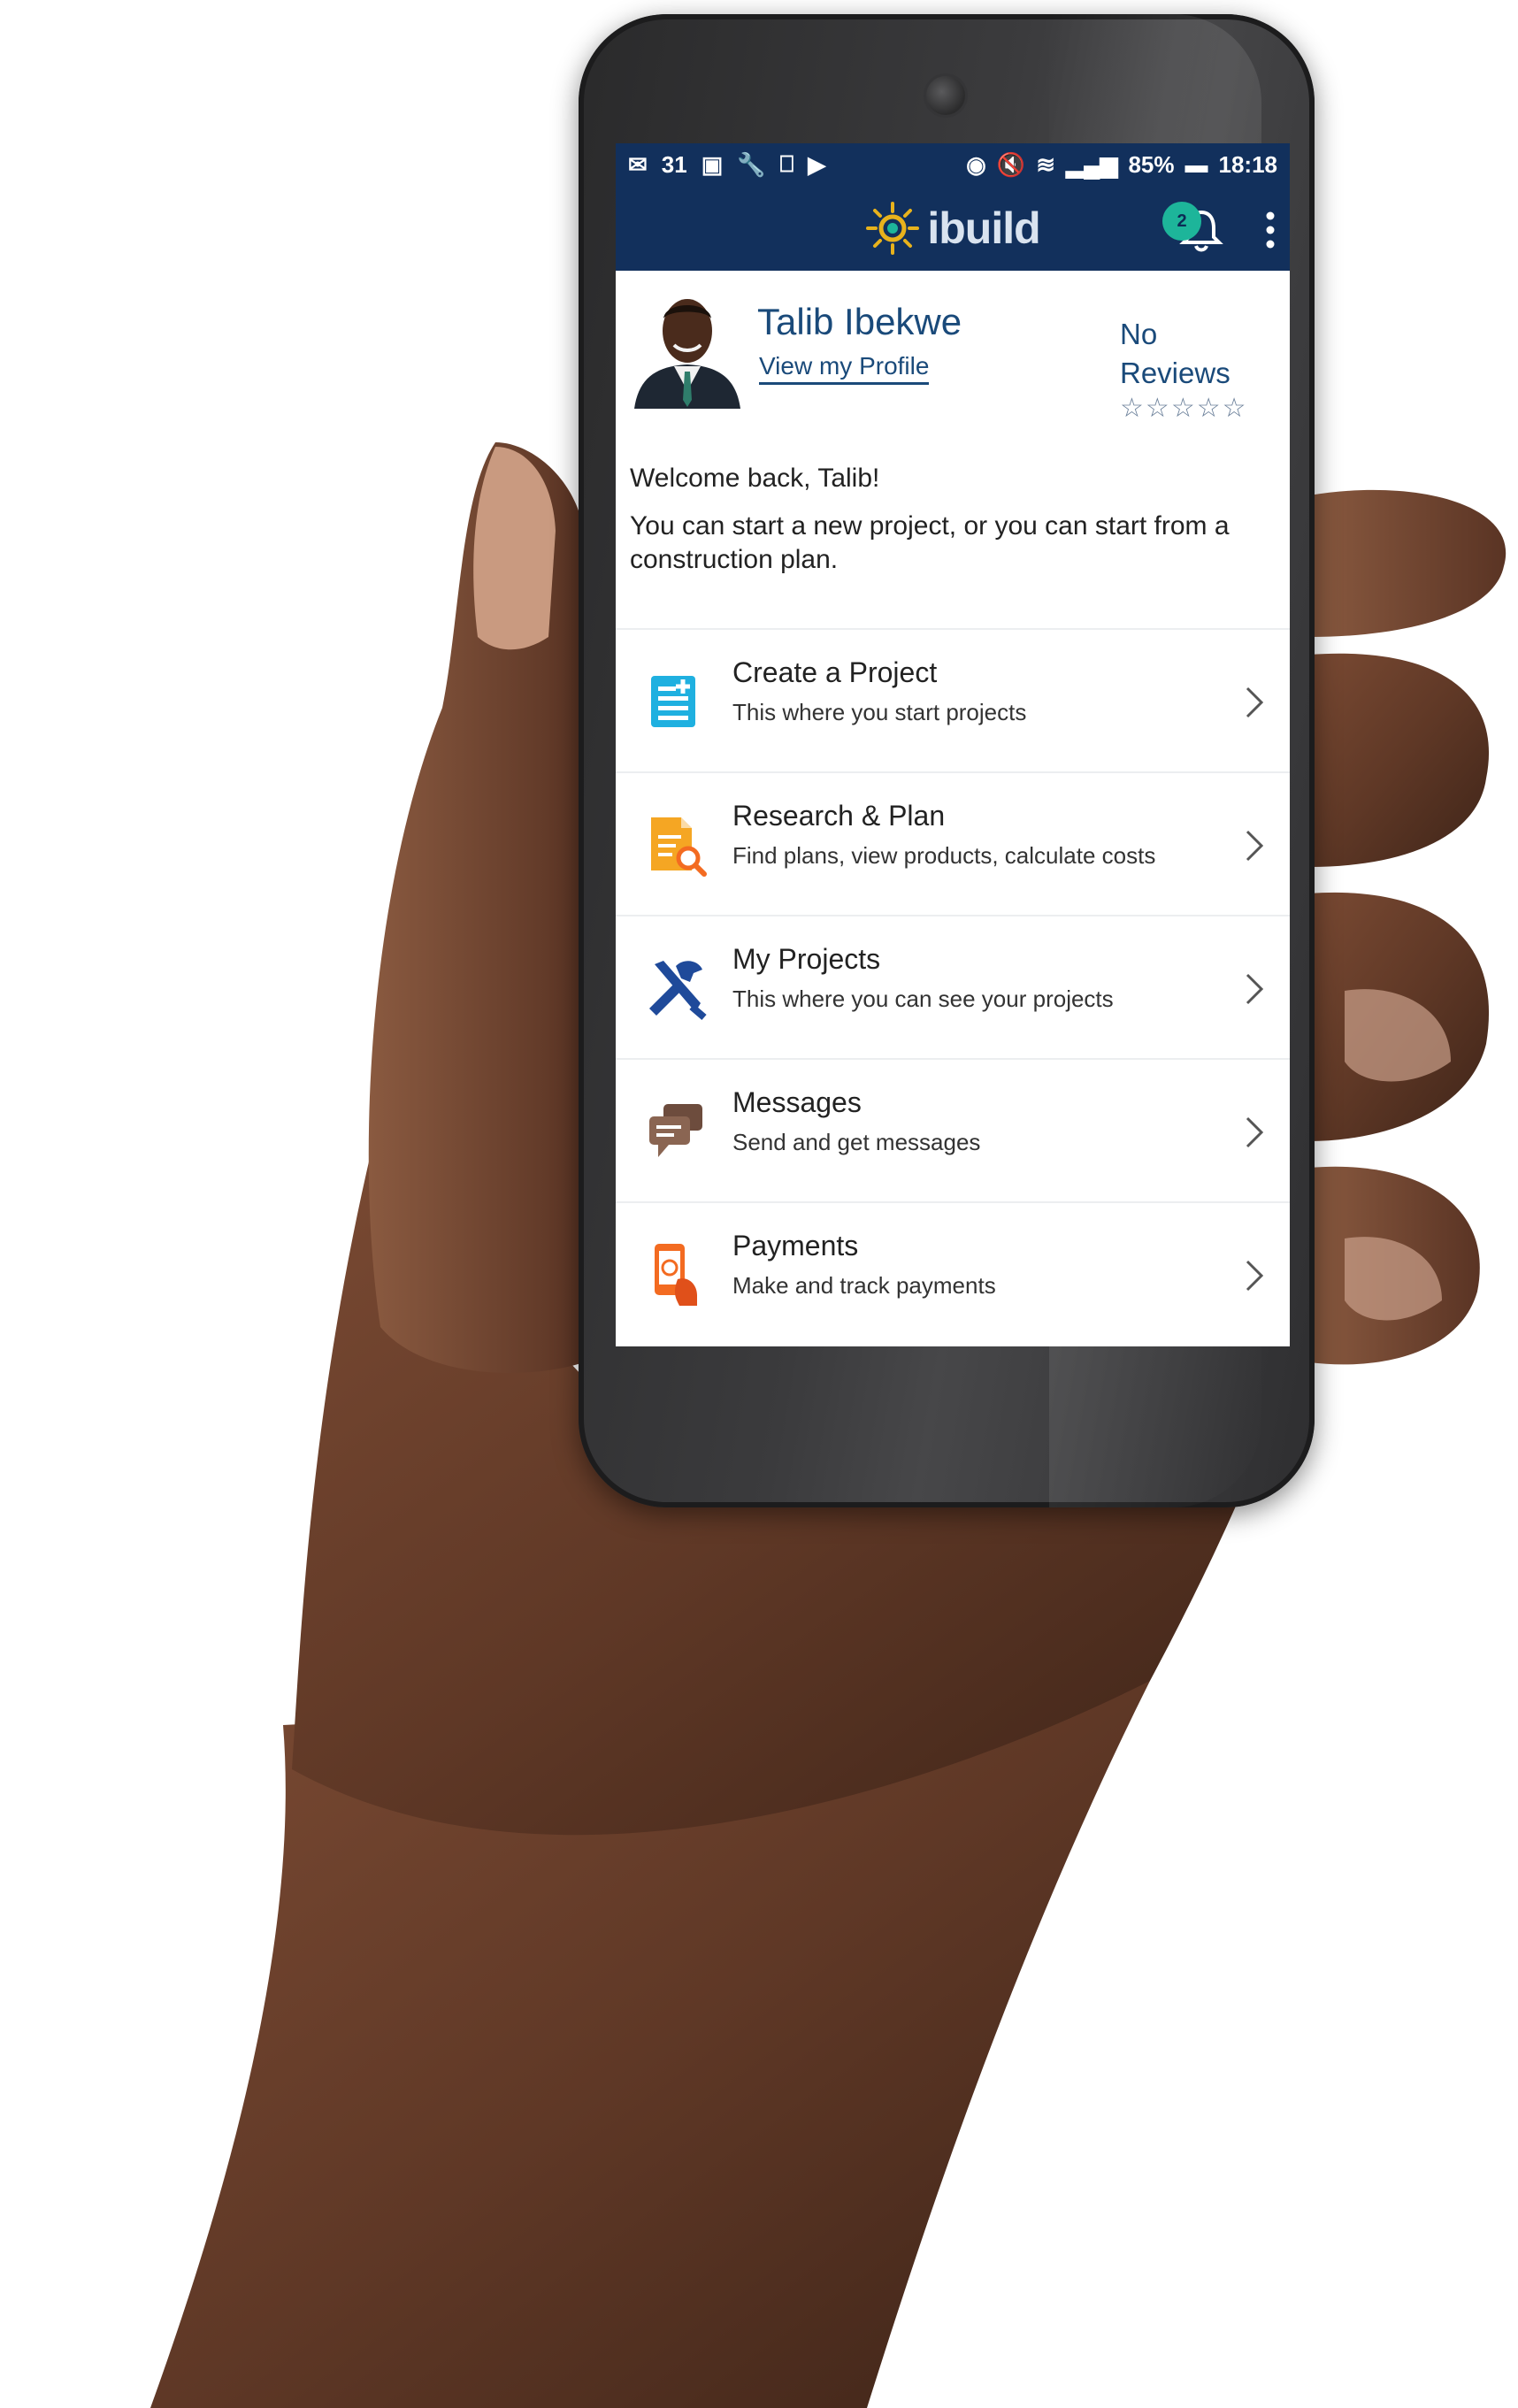 The height and width of the screenshot is (2408, 1518). Describe the element at coordinates (893, 229) in the screenshot. I see `sun-logo-icon` at that location.